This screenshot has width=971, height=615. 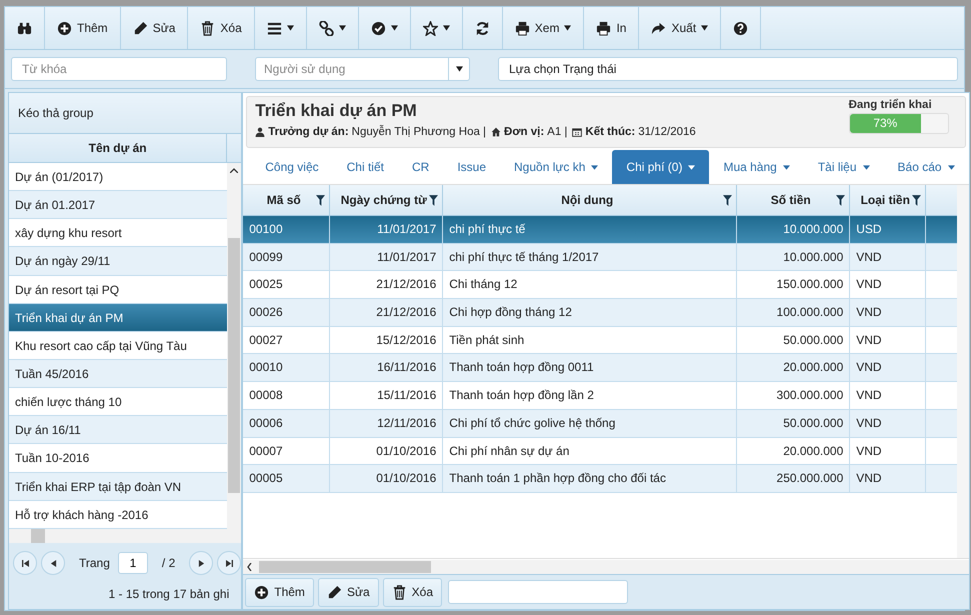 What do you see at coordinates (249, 567) in the screenshot?
I see `scroll-left-icon` at bounding box center [249, 567].